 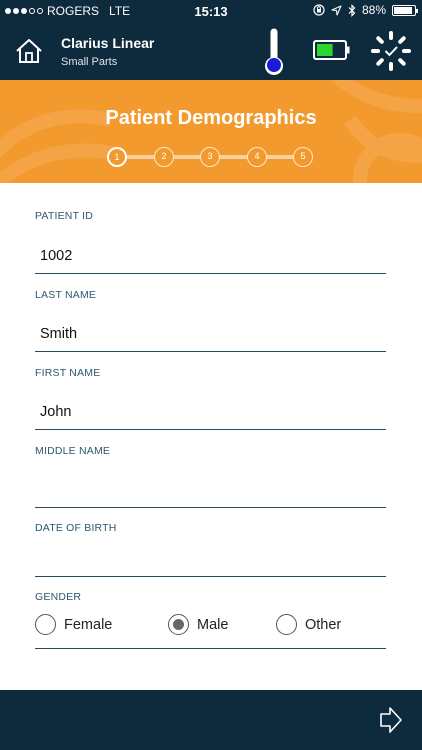 I want to click on date-of-birth-input, so click(x=210, y=559).